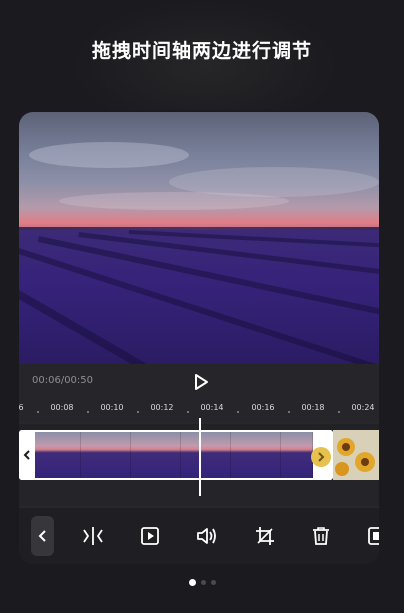 This screenshot has width=404, height=613. Describe the element at coordinates (62, 407) in the screenshot. I see `tick-label: 00:08` at that location.